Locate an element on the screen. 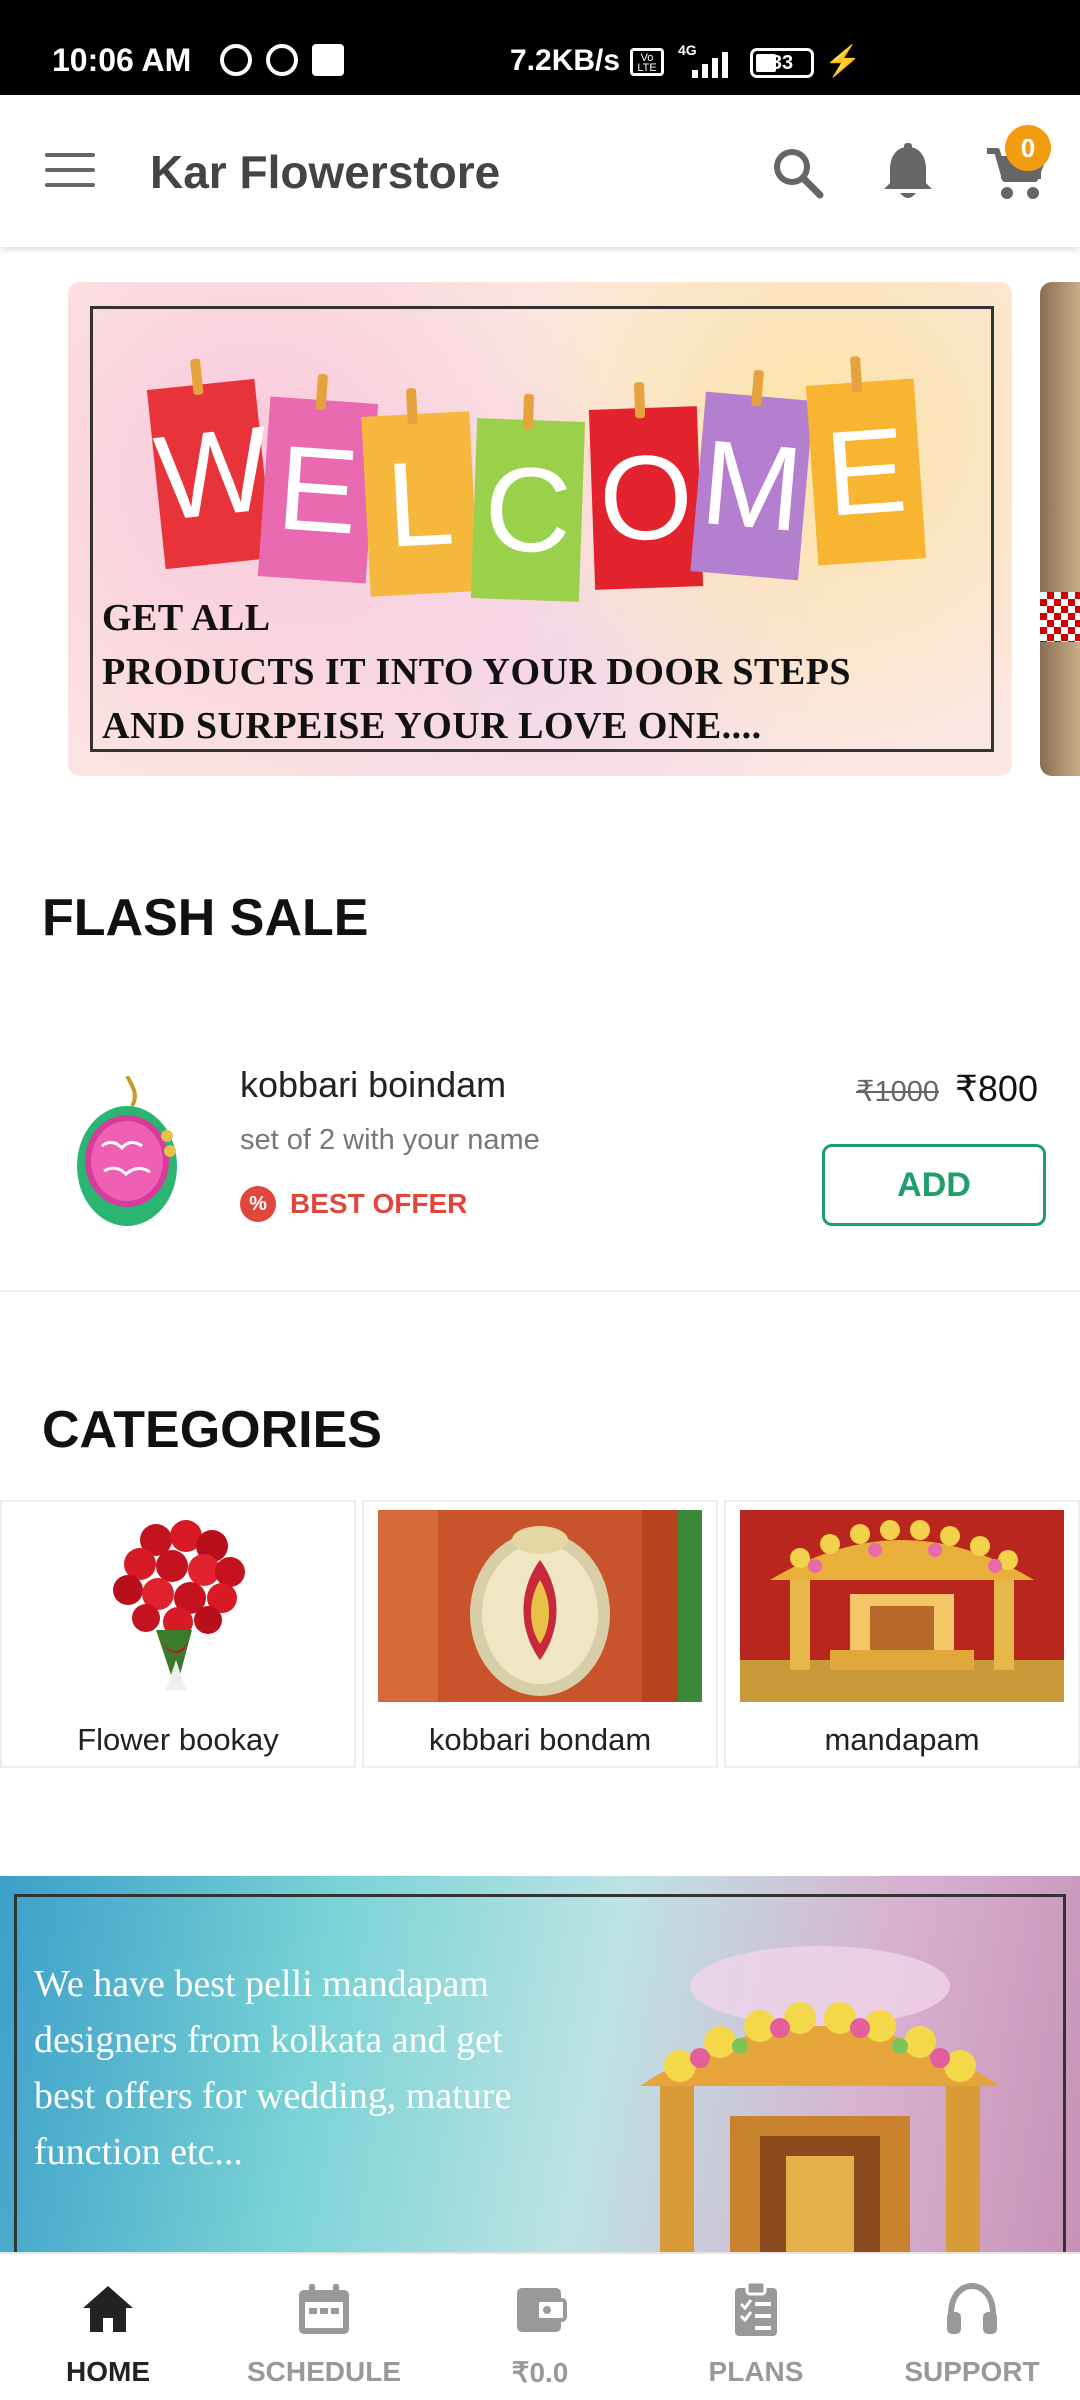 Image resolution: width=1080 pixels, height=2400 pixels. product-name: kobbari boindam is located at coordinates (373, 1084).